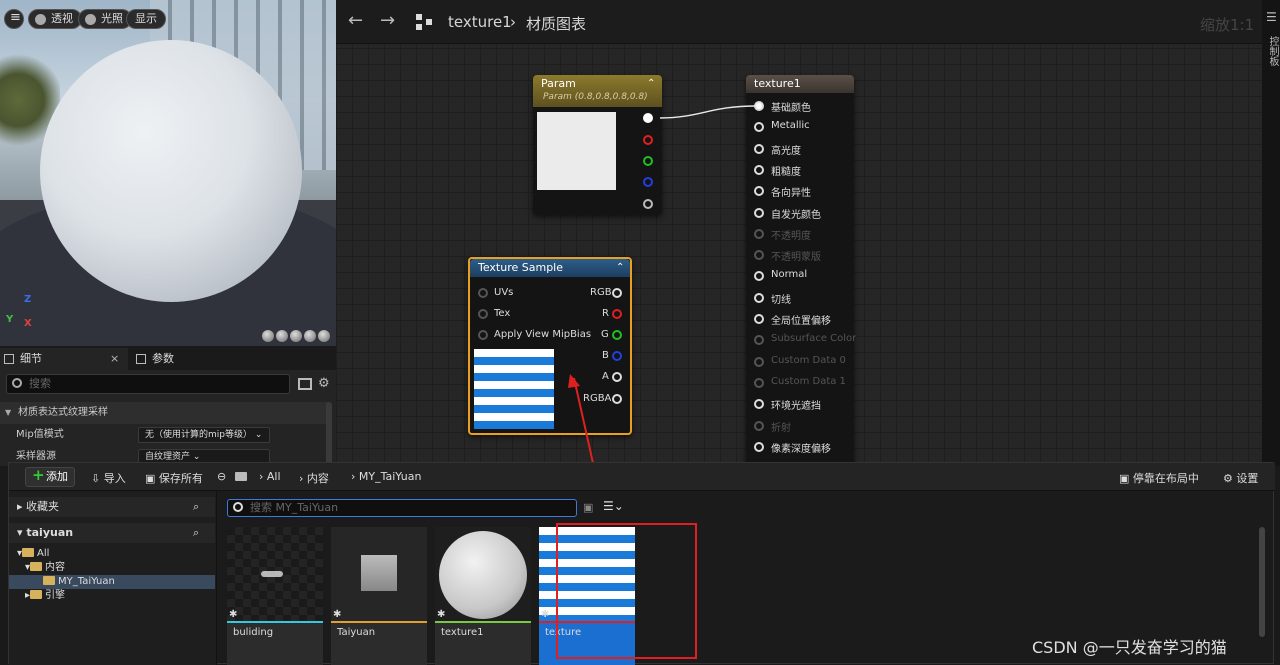  I want to click on search-icon, so click(238, 507).